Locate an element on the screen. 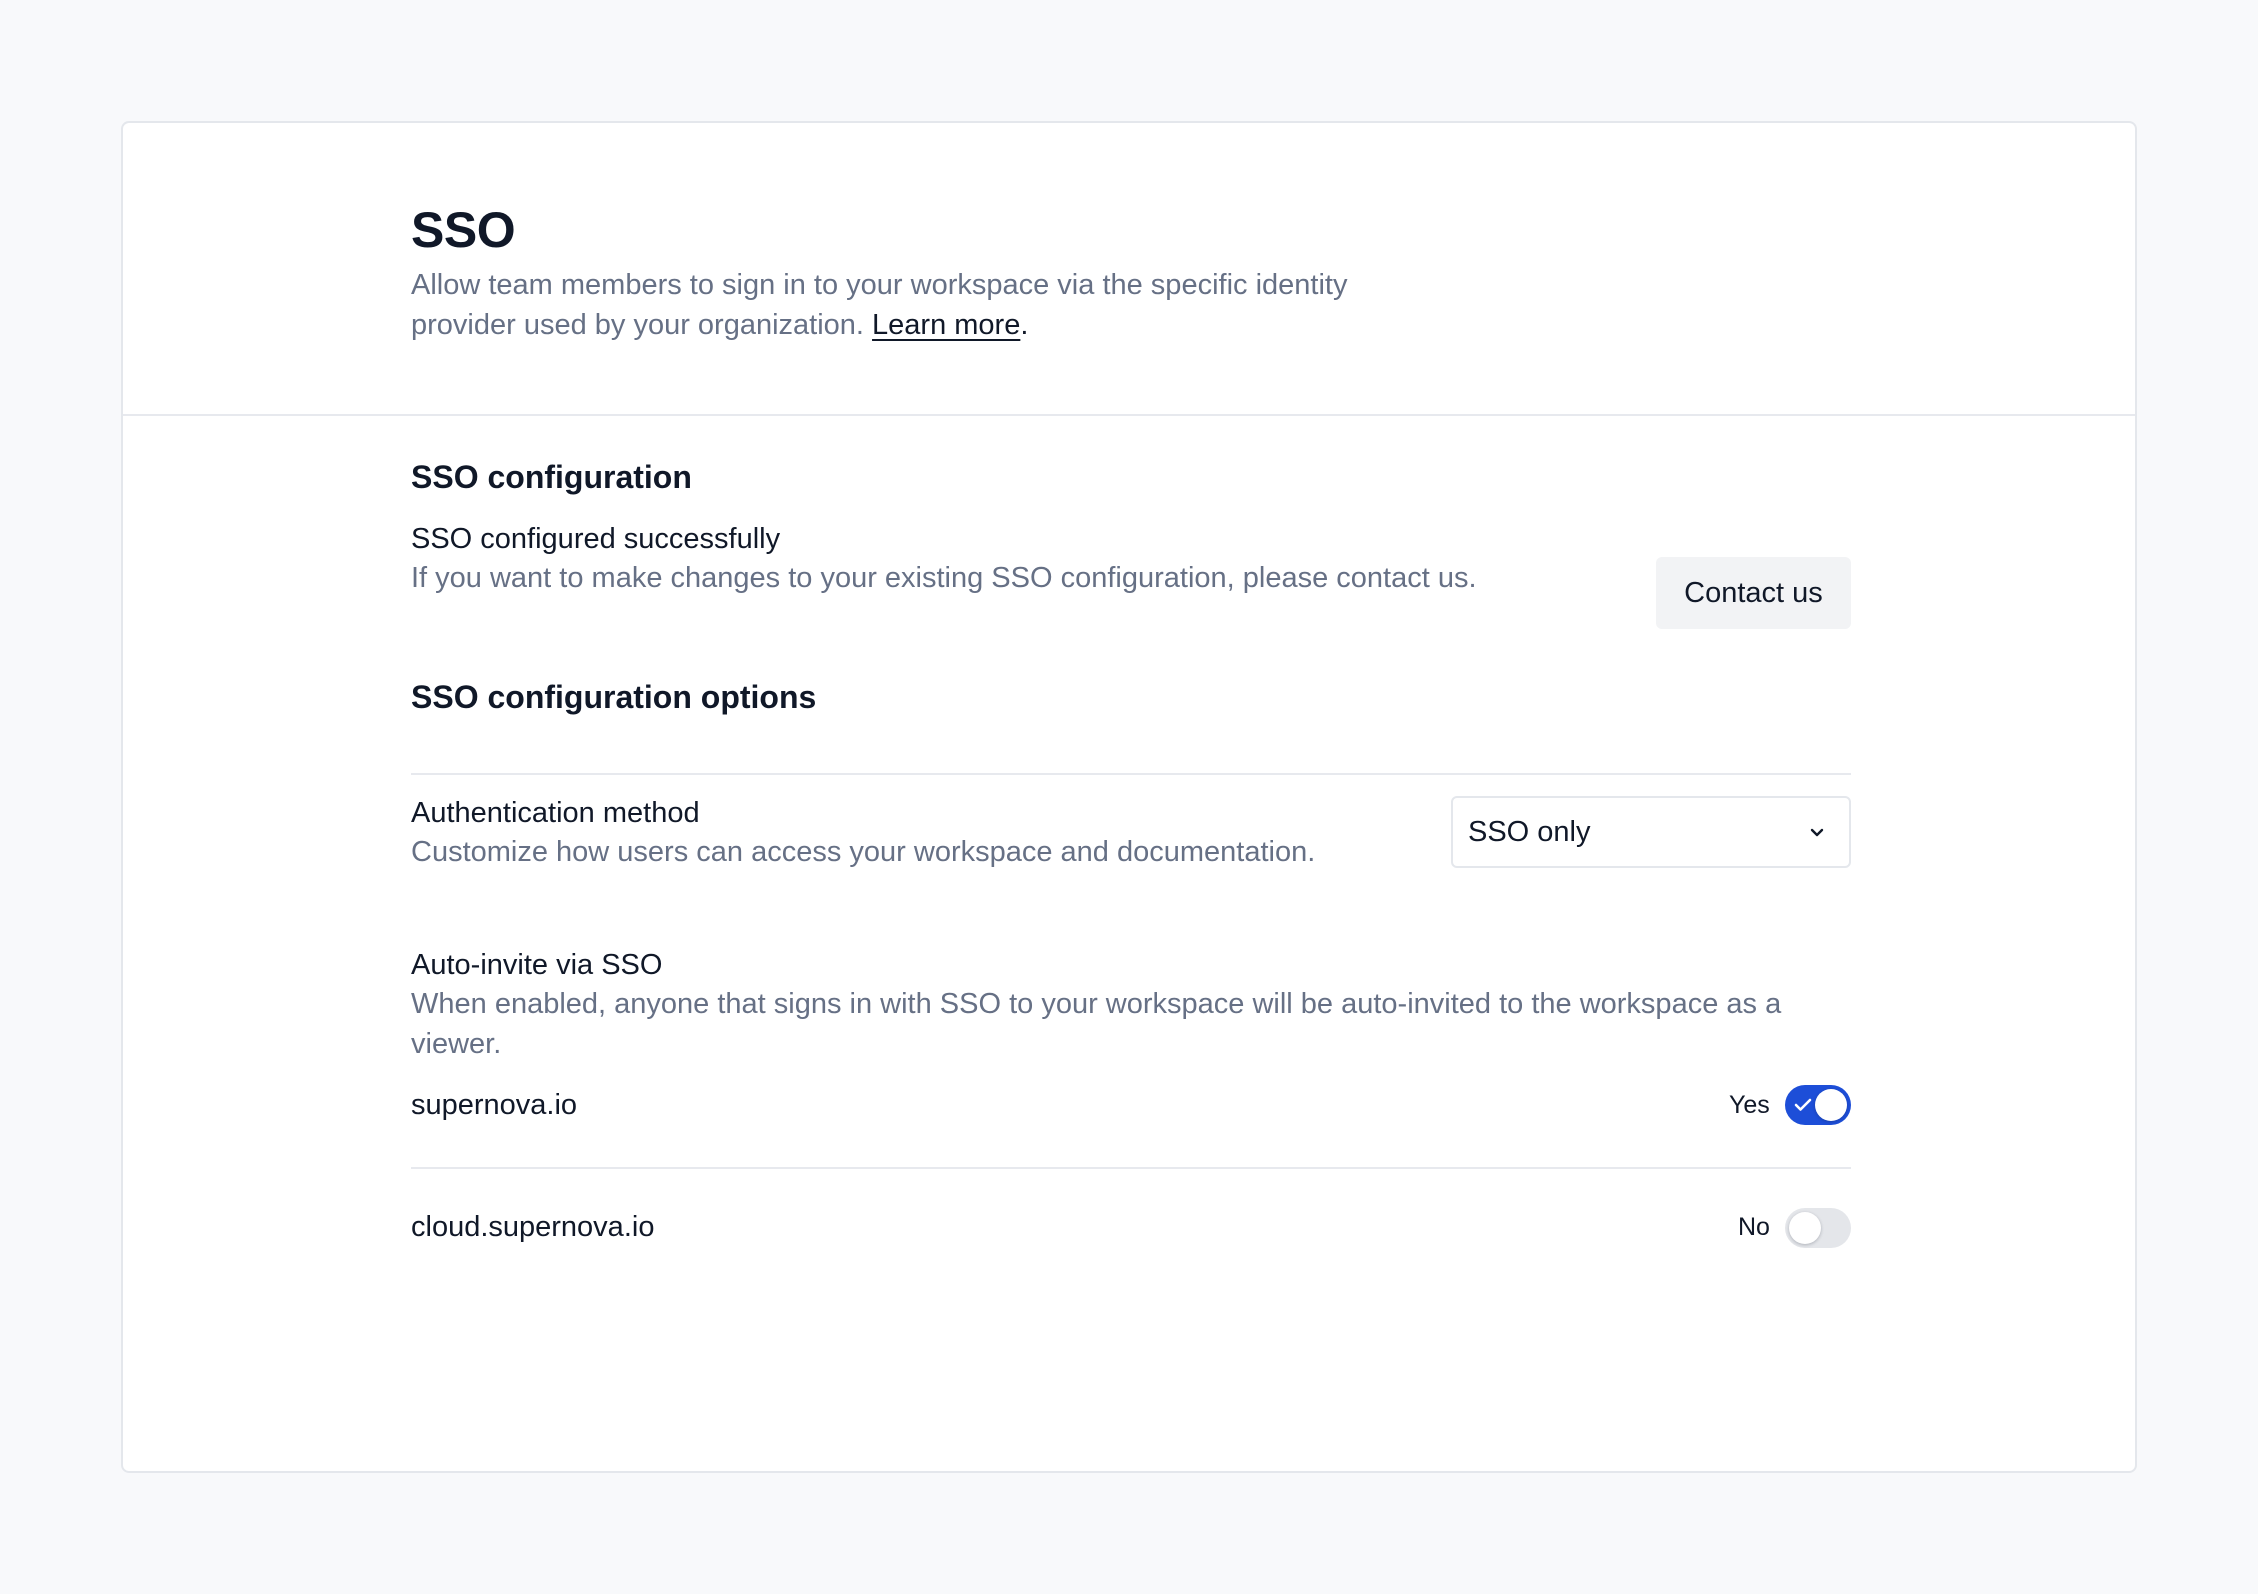 Image resolution: width=2258 pixels, height=1594 pixels. page-title: SSO is located at coordinates (463, 230).